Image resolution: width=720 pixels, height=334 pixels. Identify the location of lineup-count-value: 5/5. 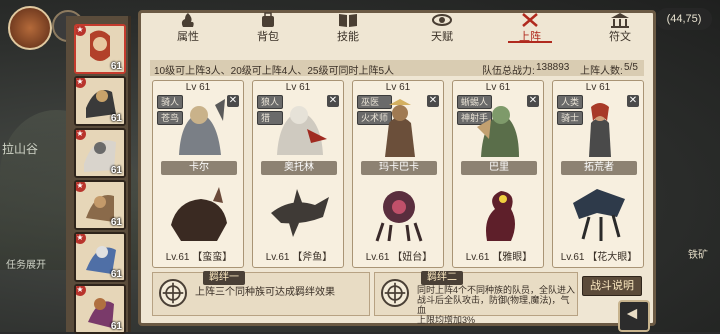
(631, 67).